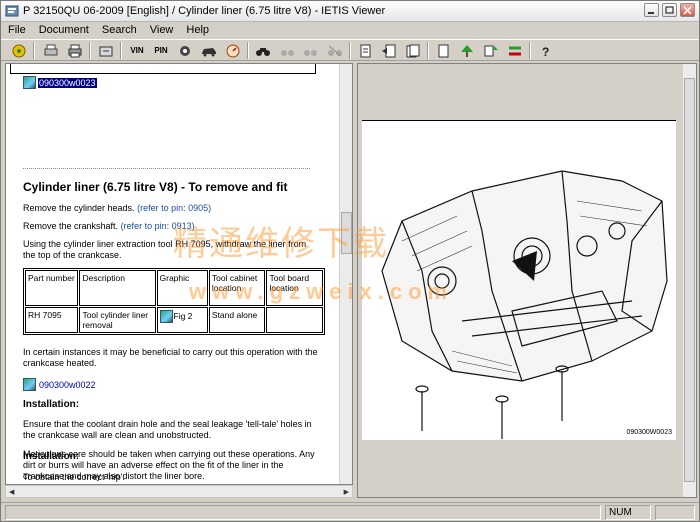  Describe the element at coordinates (51, 456) in the screenshot. I see `installation-heading-2: Installation:` at that location.